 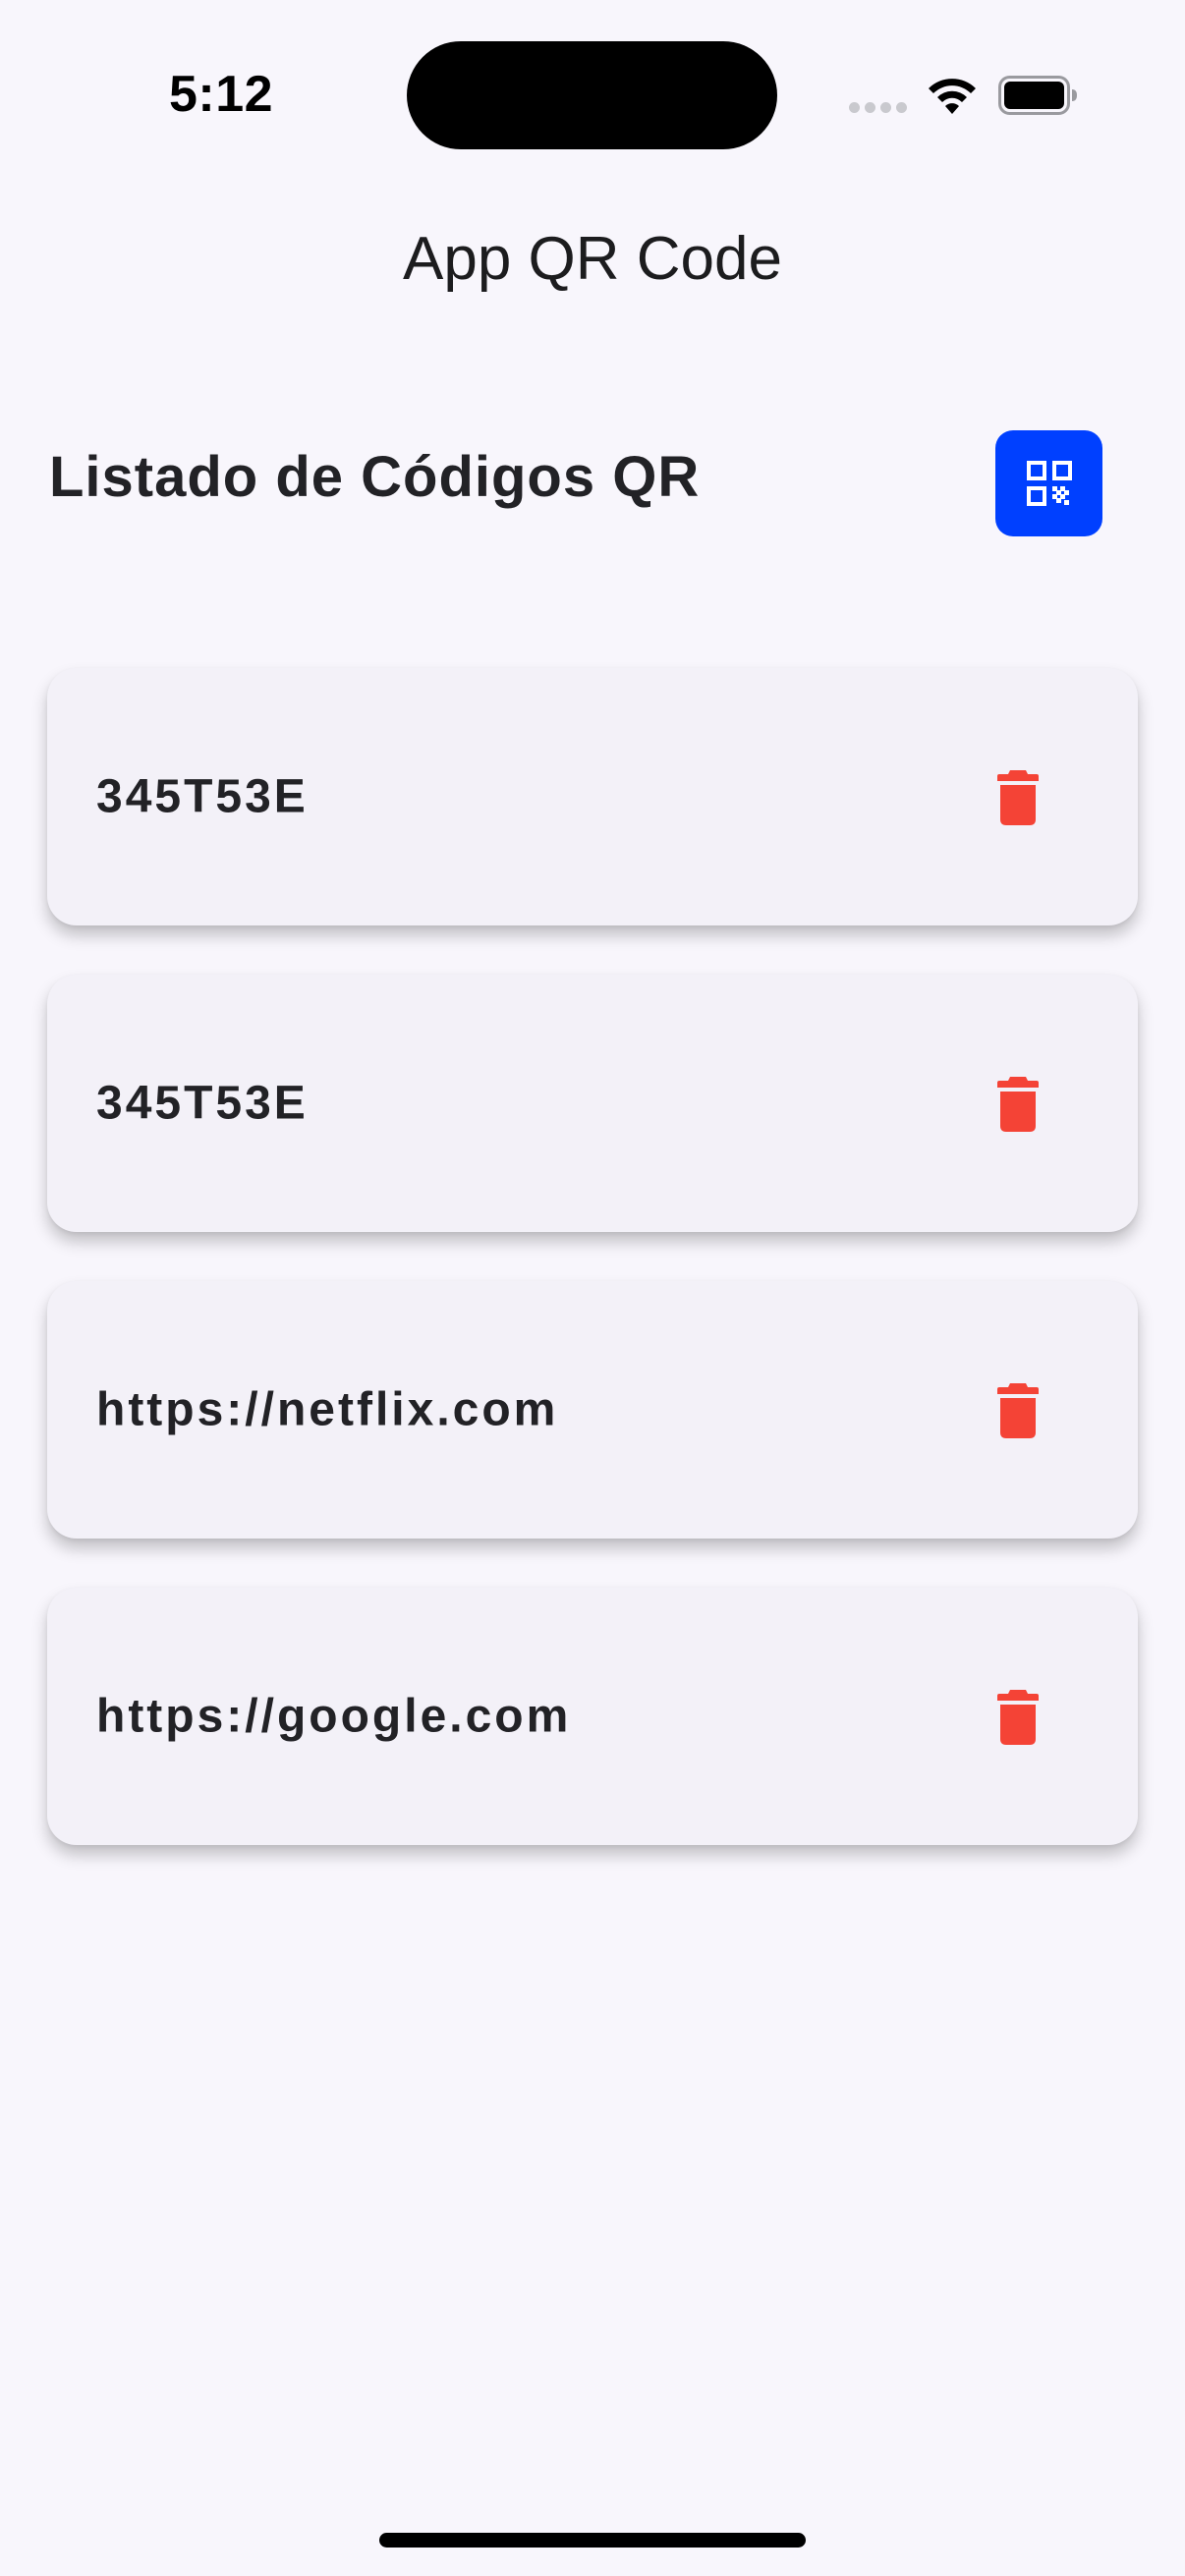 What do you see at coordinates (375, 477) in the screenshot?
I see `page-title: Listado de Códigos QR` at bounding box center [375, 477].